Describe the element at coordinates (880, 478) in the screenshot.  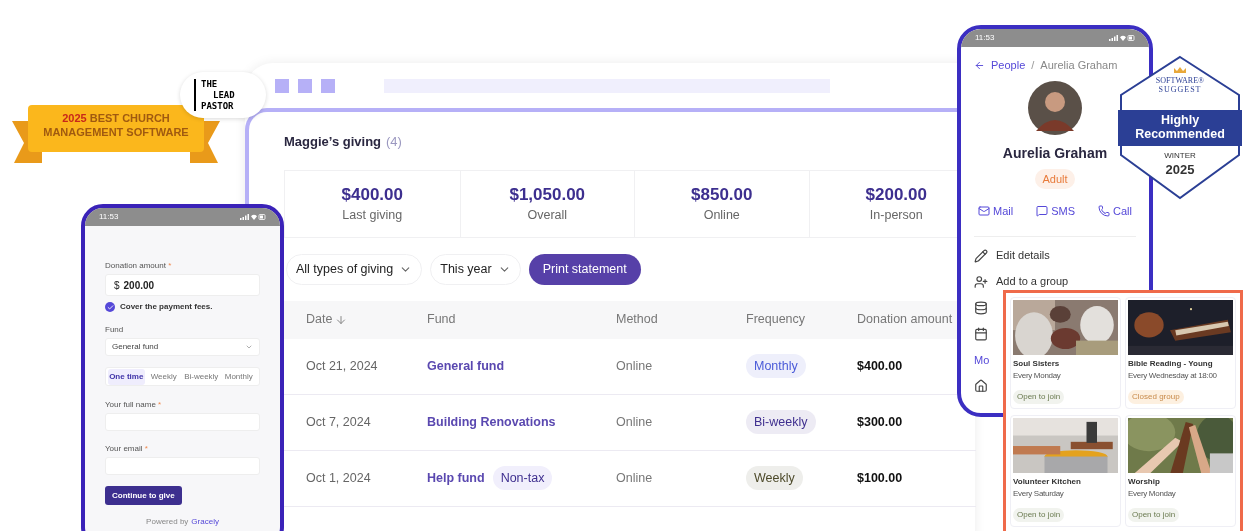
I see `table-cell-text: $100.00` at that location.